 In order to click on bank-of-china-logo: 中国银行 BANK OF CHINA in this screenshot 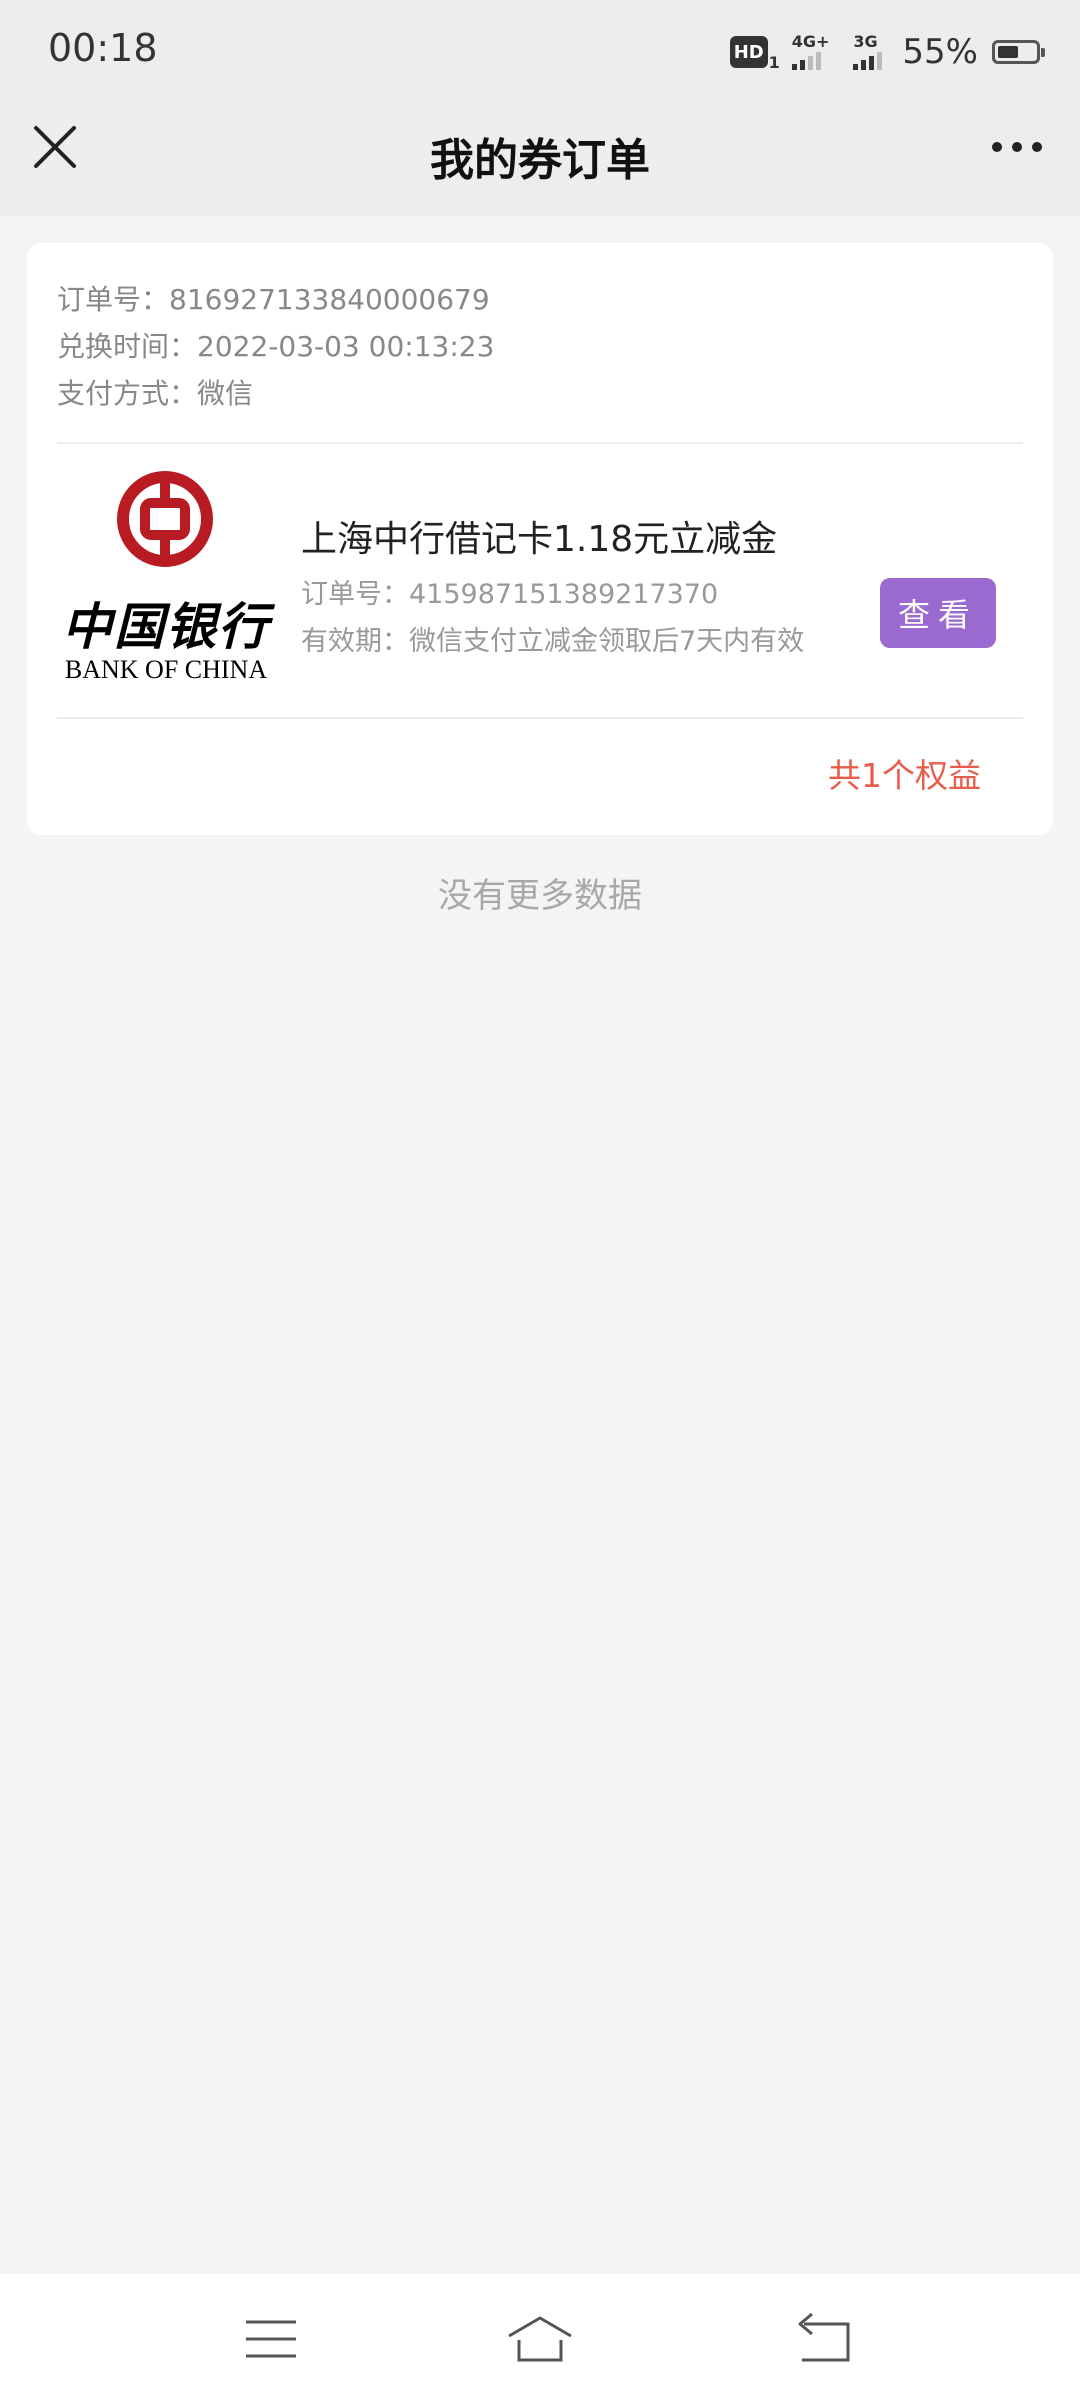, I will do `click(166, 579)`.